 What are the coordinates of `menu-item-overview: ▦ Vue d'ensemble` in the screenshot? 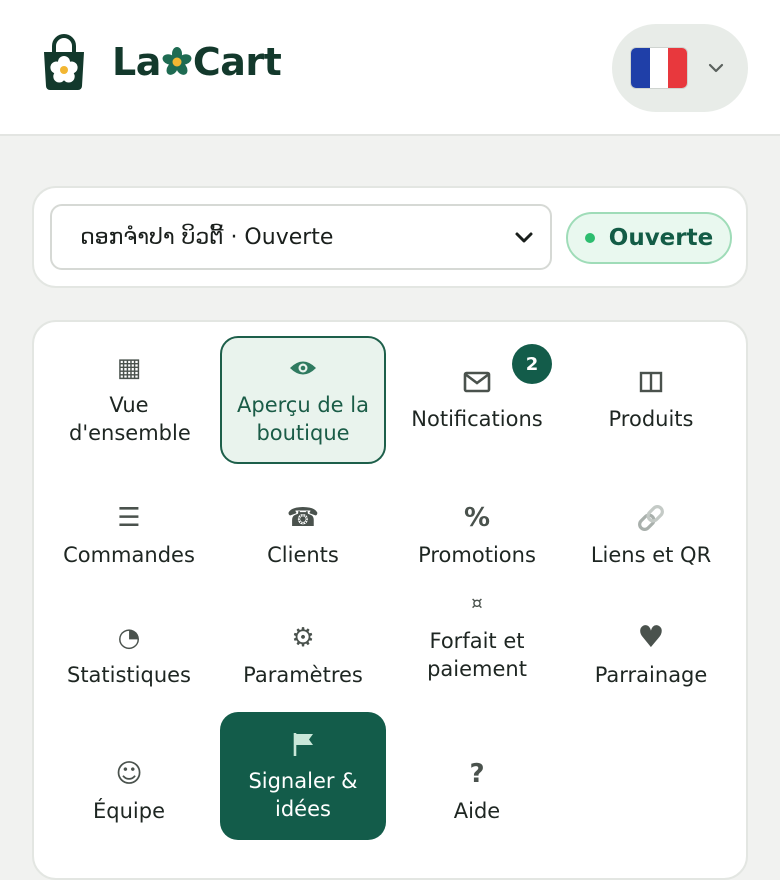 It's located at (129, 400).